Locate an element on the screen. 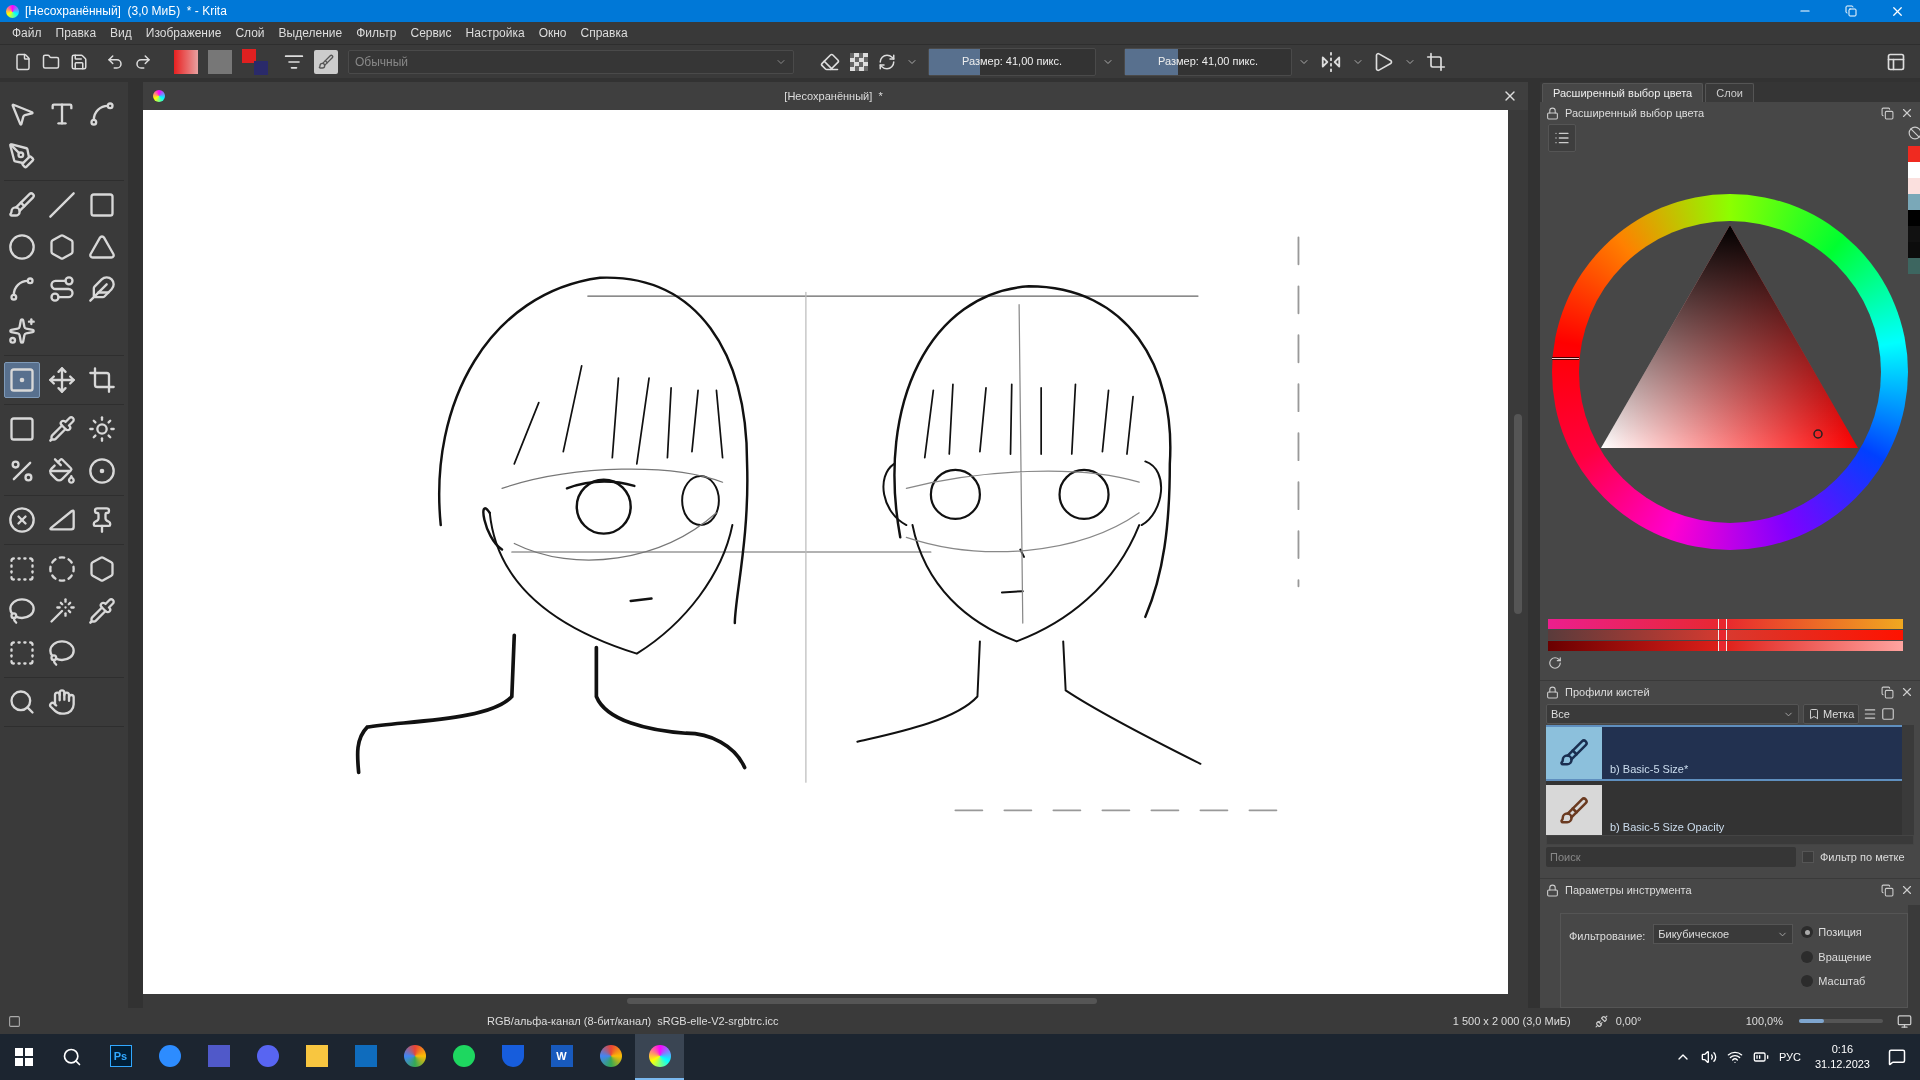  menu-item: Правка is located at coordinates (76, 33).